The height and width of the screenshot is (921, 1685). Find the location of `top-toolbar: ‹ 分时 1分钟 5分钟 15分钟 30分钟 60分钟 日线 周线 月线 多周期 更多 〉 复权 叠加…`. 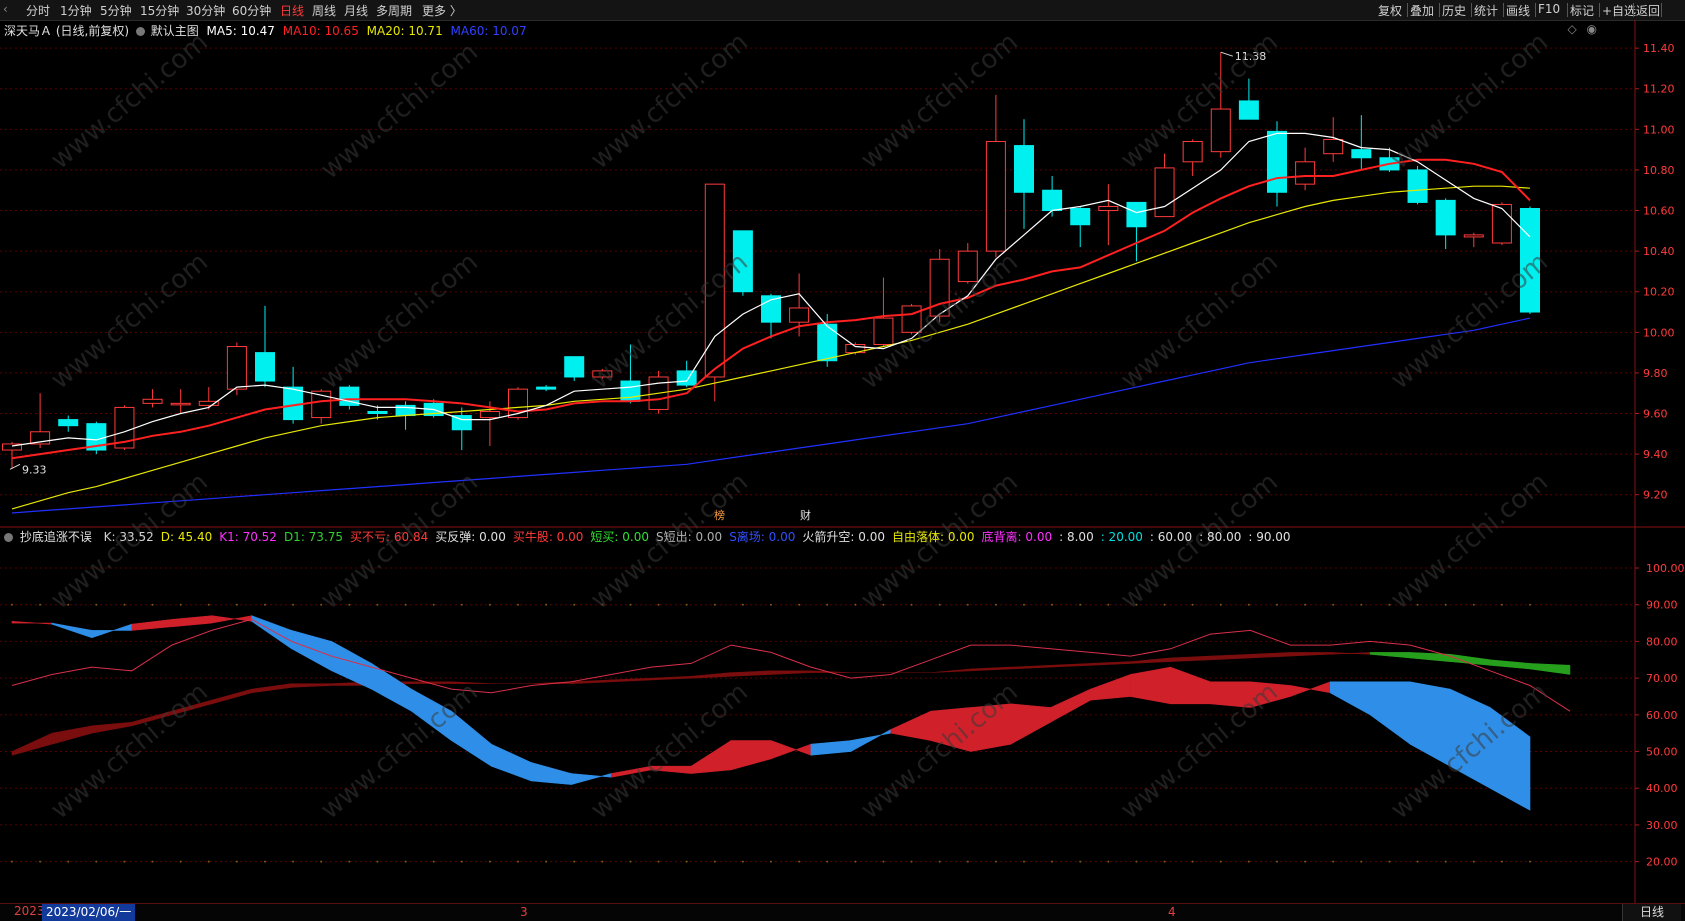

top-toolbar: ‹ 分时 1分钟 5分钟 15分钟 30分钟 60分钟 日线 周线 月线 多周期 更多 〉 复权 叠加… is located at coordinates (842, 10).